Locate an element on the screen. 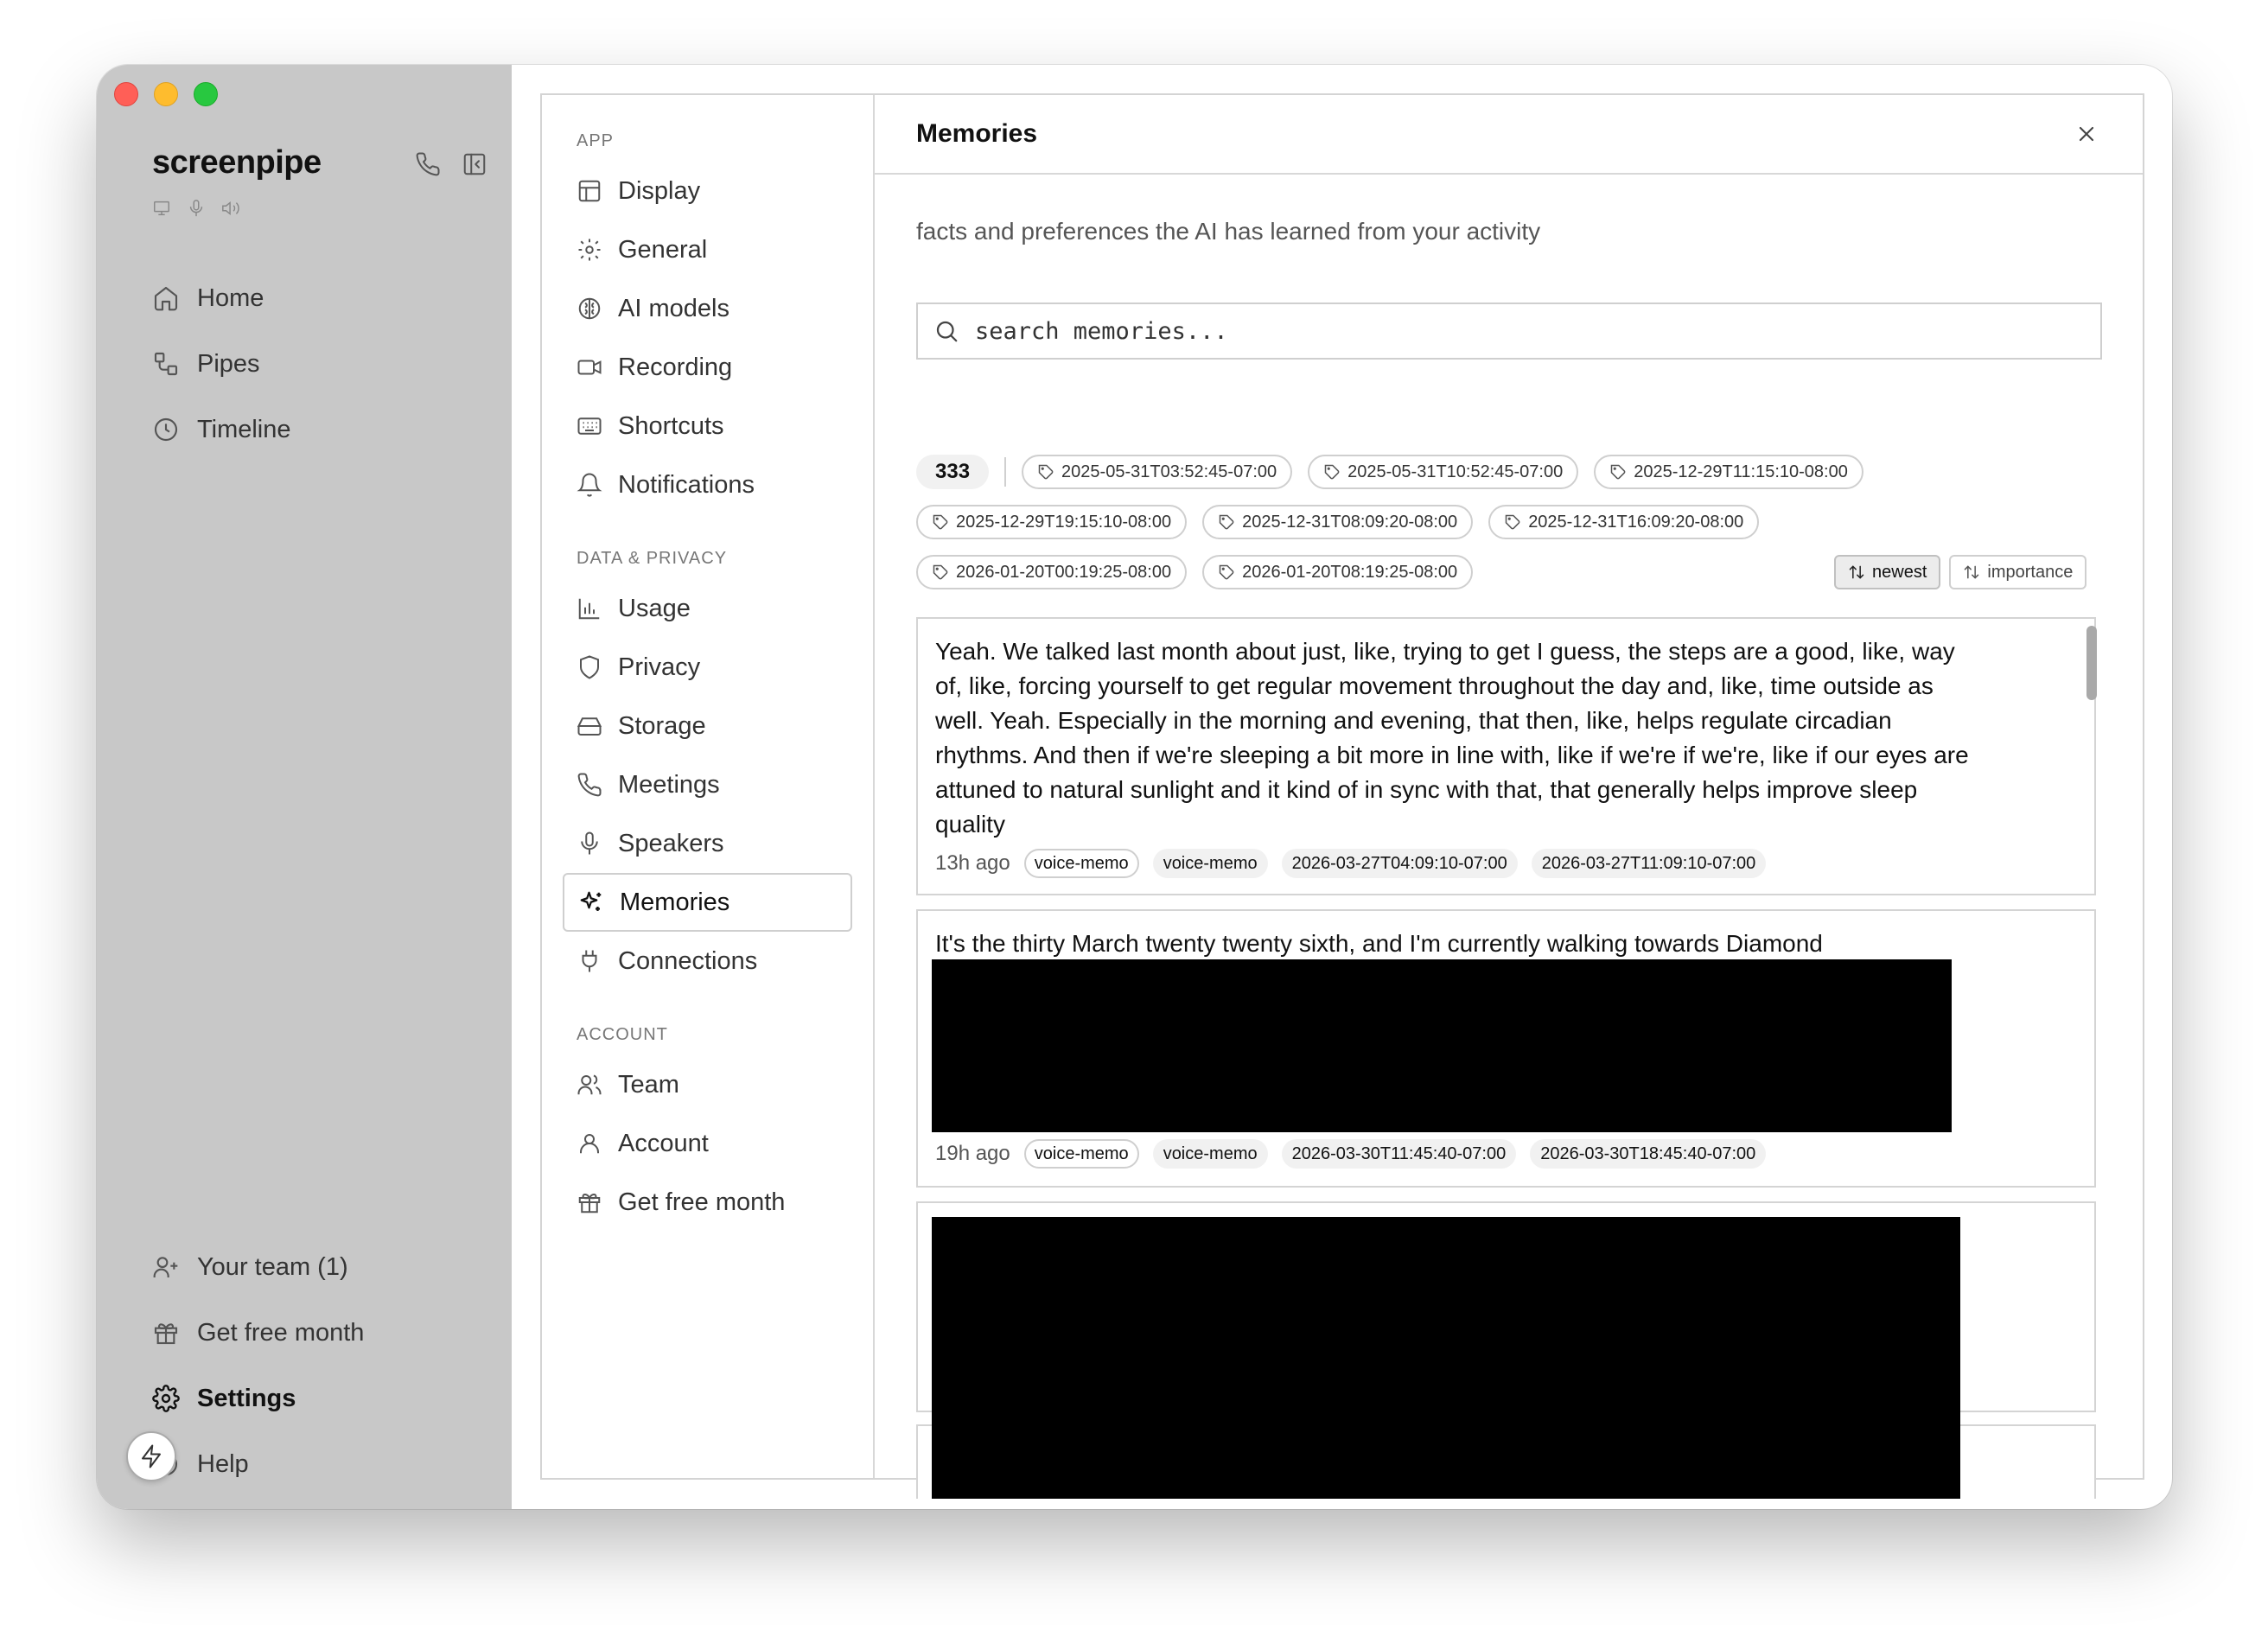 Image resolution: width=2268 pixels, height=1637 pixels. gift-icon is located at coordinates (589, 1203).